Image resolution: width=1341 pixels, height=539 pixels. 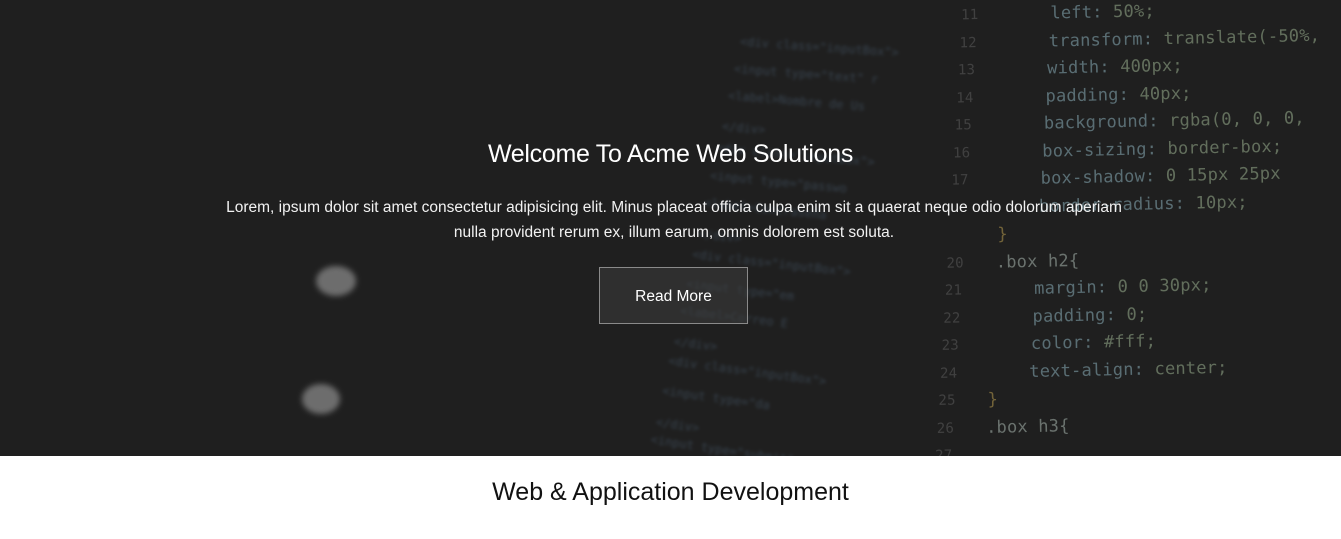 What do you see at coordinates (670, 154) in the screenshot?
I see `hero-title: Welcome To Acme Web Solutions` at bounding box center [670, 154].